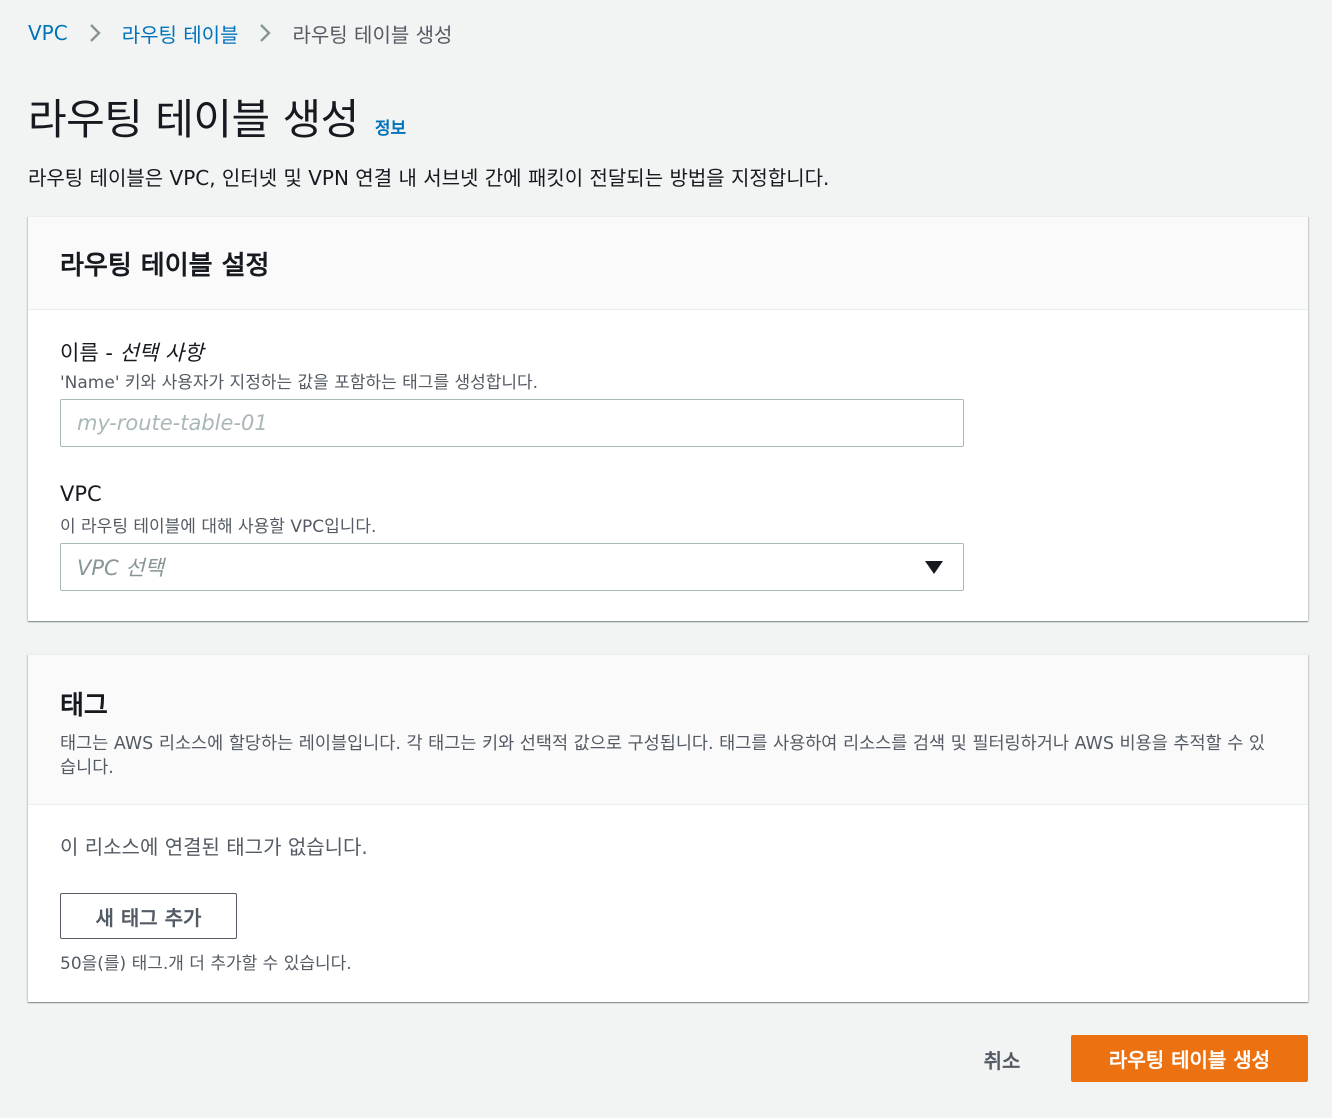 The image size is (1332, 1118). I want to click on breadcrumb: VPC 라우팅 테이블 라우팅 테이블 생성, so click(240, 33).